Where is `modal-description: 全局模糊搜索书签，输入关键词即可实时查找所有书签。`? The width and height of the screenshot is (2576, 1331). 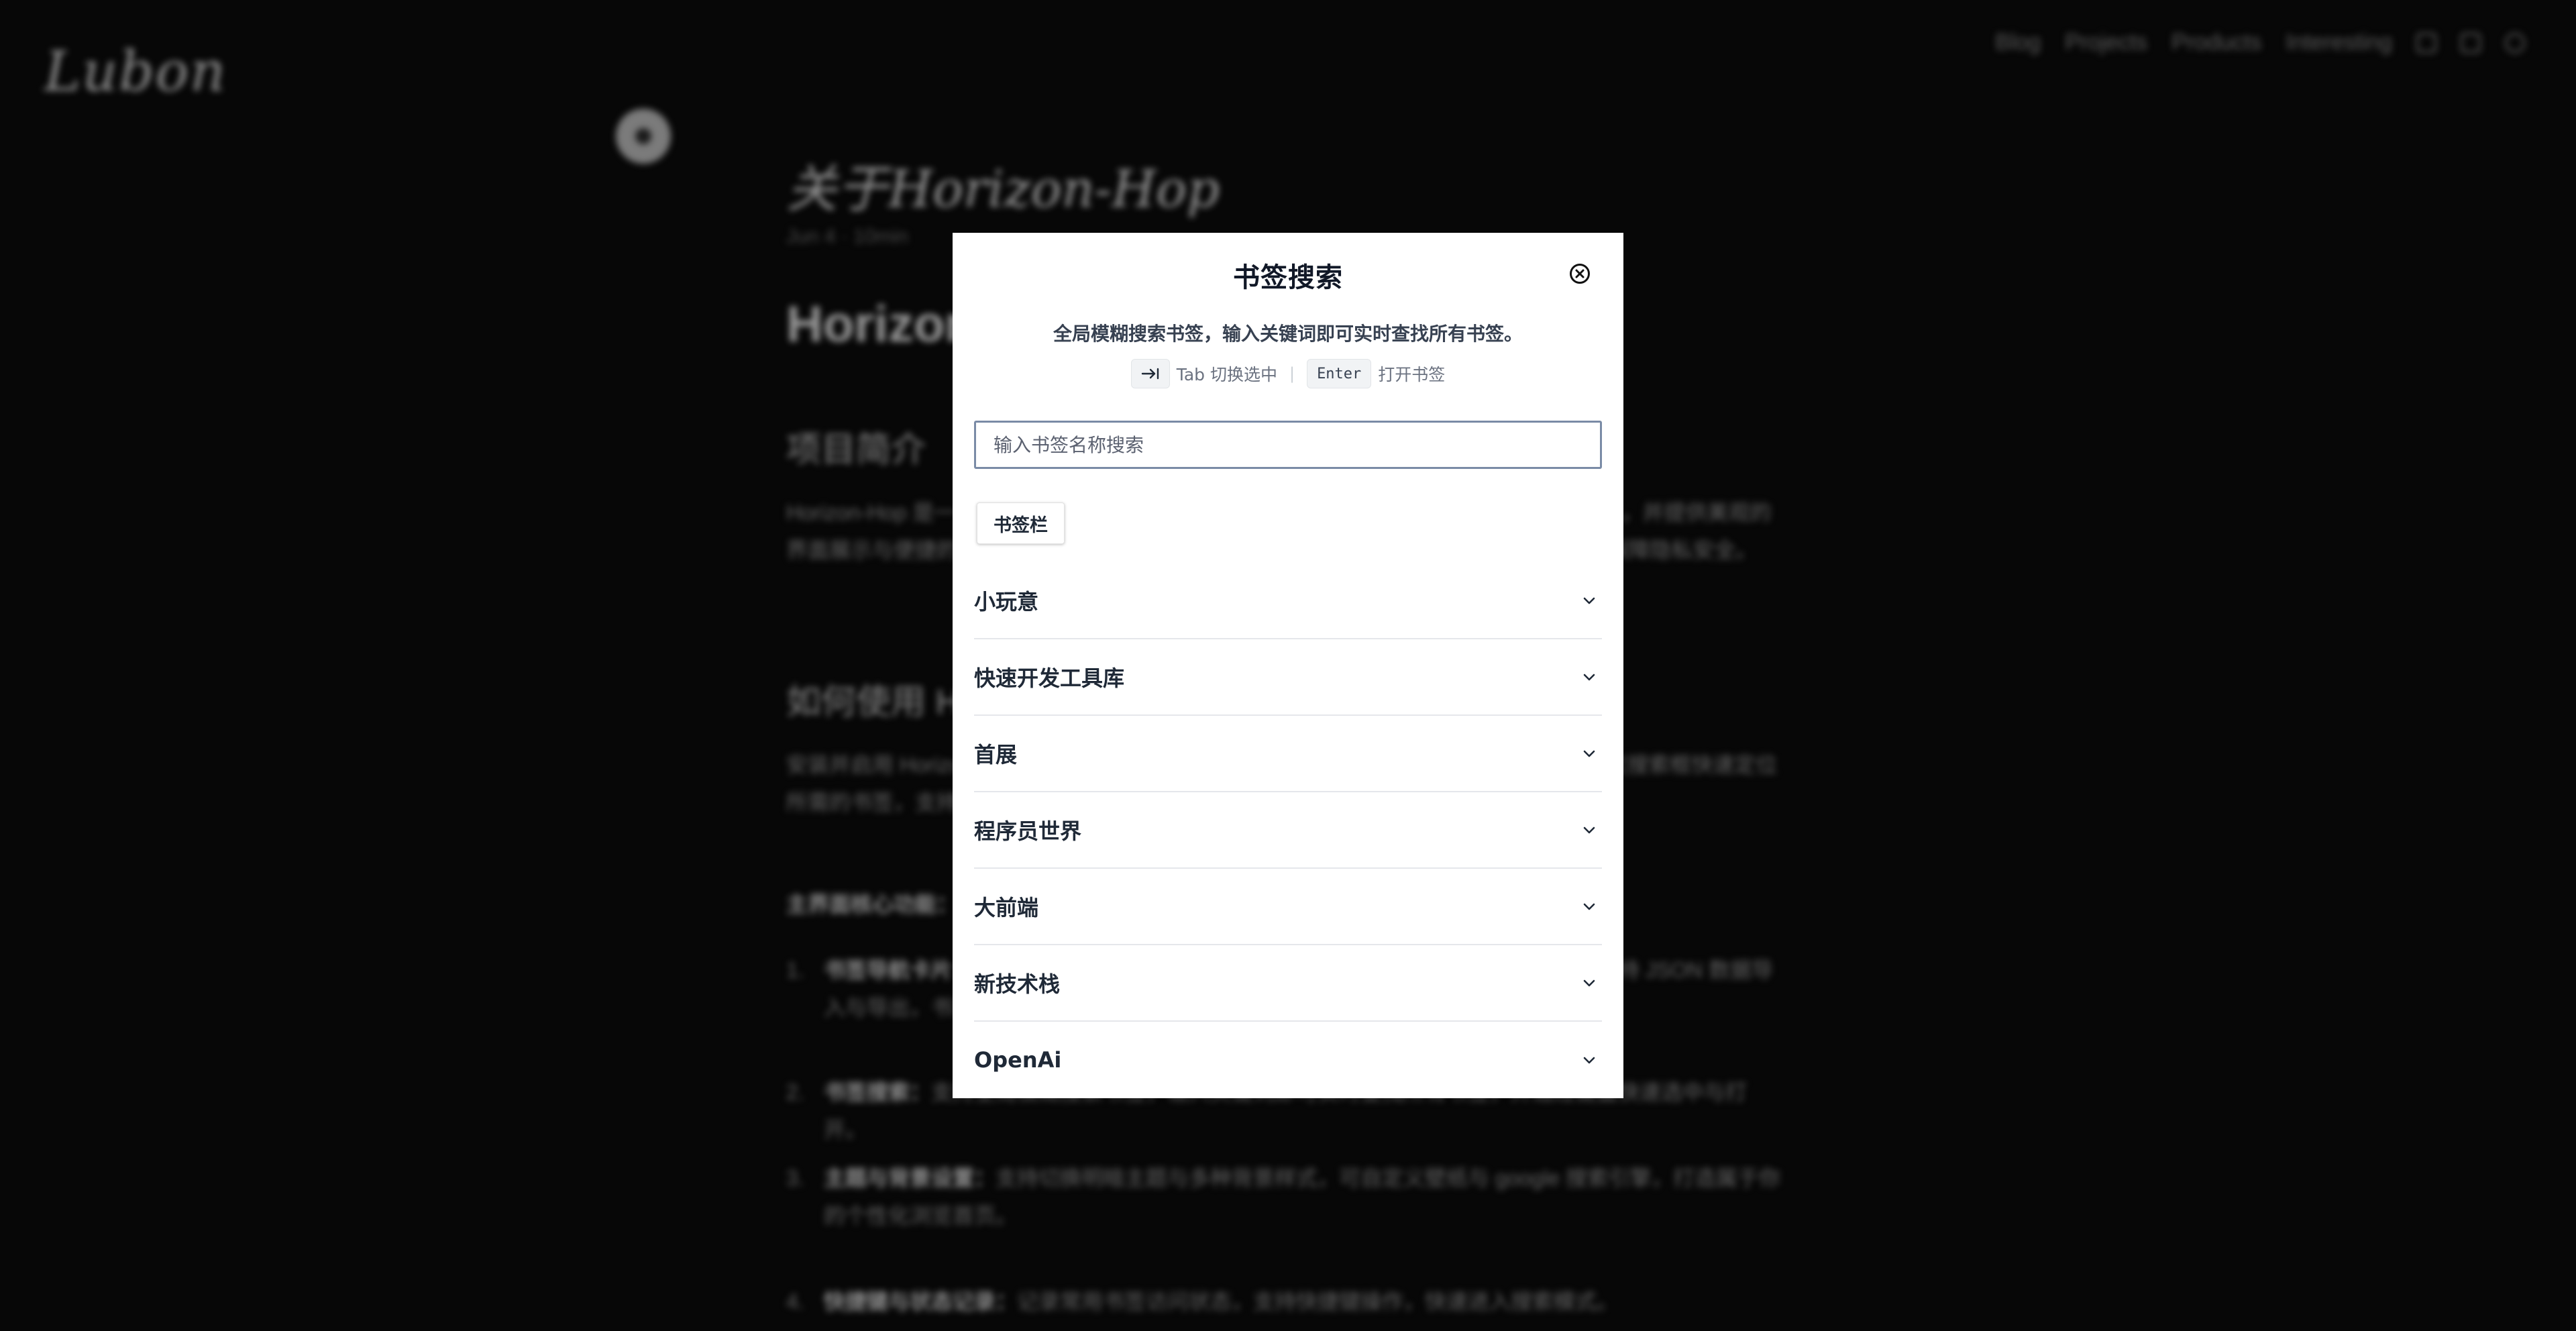 modal-description: 全局模糊搜索书签，输入关键词即可实时查找所有书签。 is located at coordinates (1288, 334).